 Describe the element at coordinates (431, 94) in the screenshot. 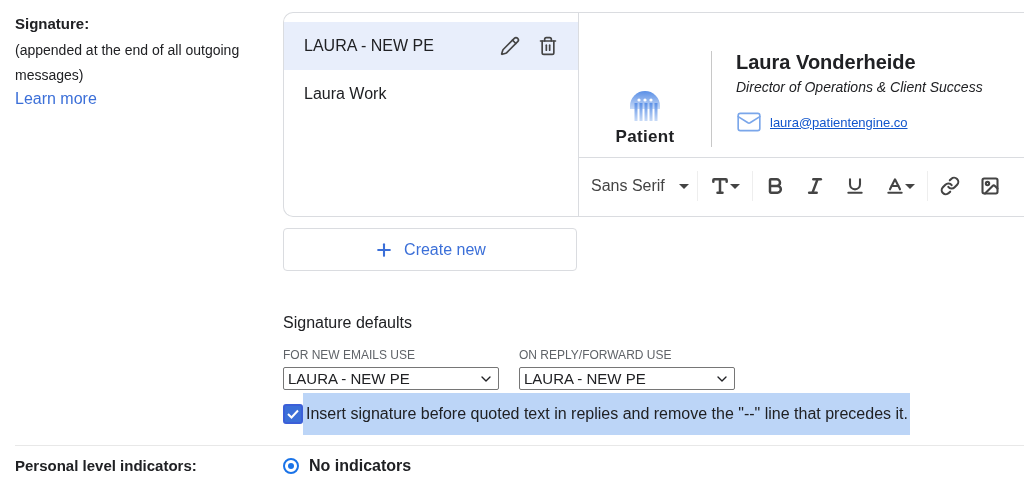

I see `signature-item: Laura Work` at that location.